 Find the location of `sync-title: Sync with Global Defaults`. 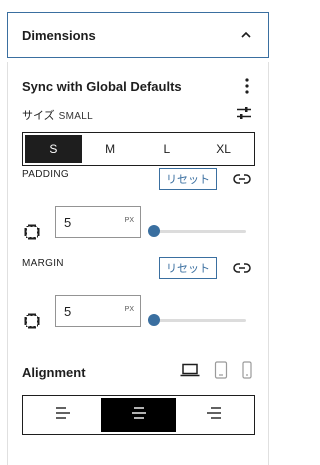

sync-title: Sync with Global Defaults is located at coordinates (102, 86).